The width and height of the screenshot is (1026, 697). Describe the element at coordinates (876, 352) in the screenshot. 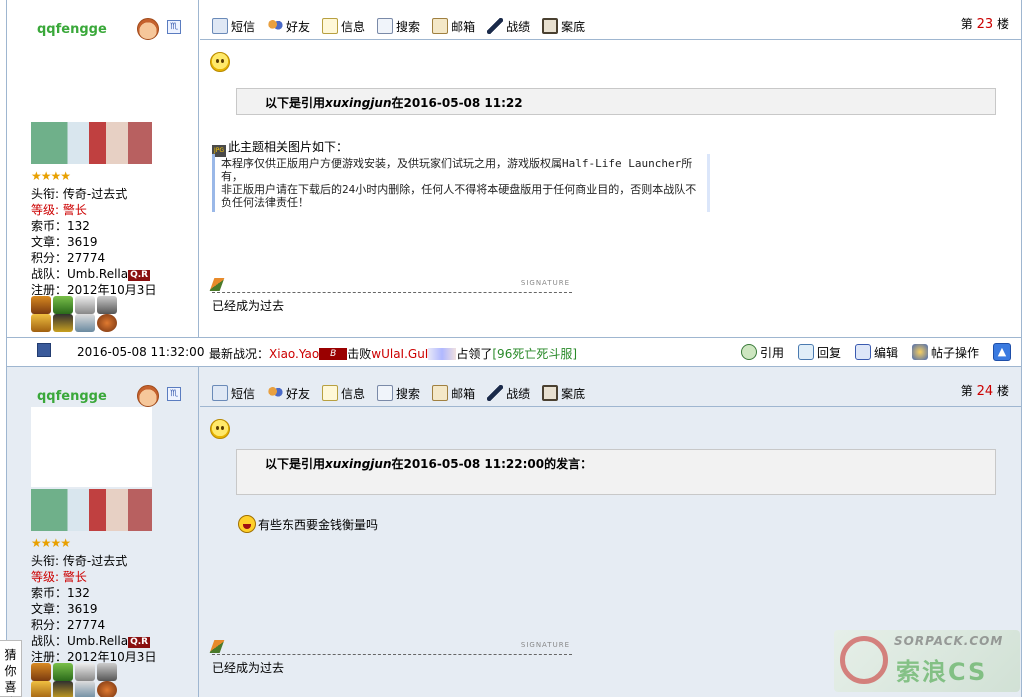

I see `edit-button: 编辑` at that location.